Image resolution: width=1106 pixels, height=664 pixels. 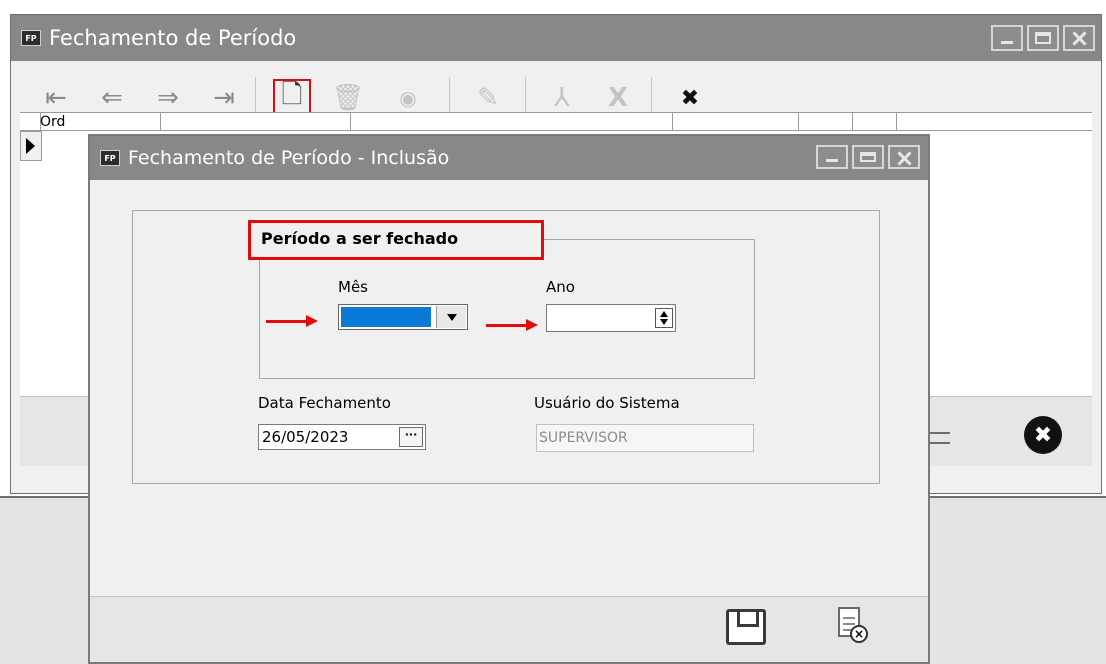 I want to click on period-group, so click(x=507, y=309).